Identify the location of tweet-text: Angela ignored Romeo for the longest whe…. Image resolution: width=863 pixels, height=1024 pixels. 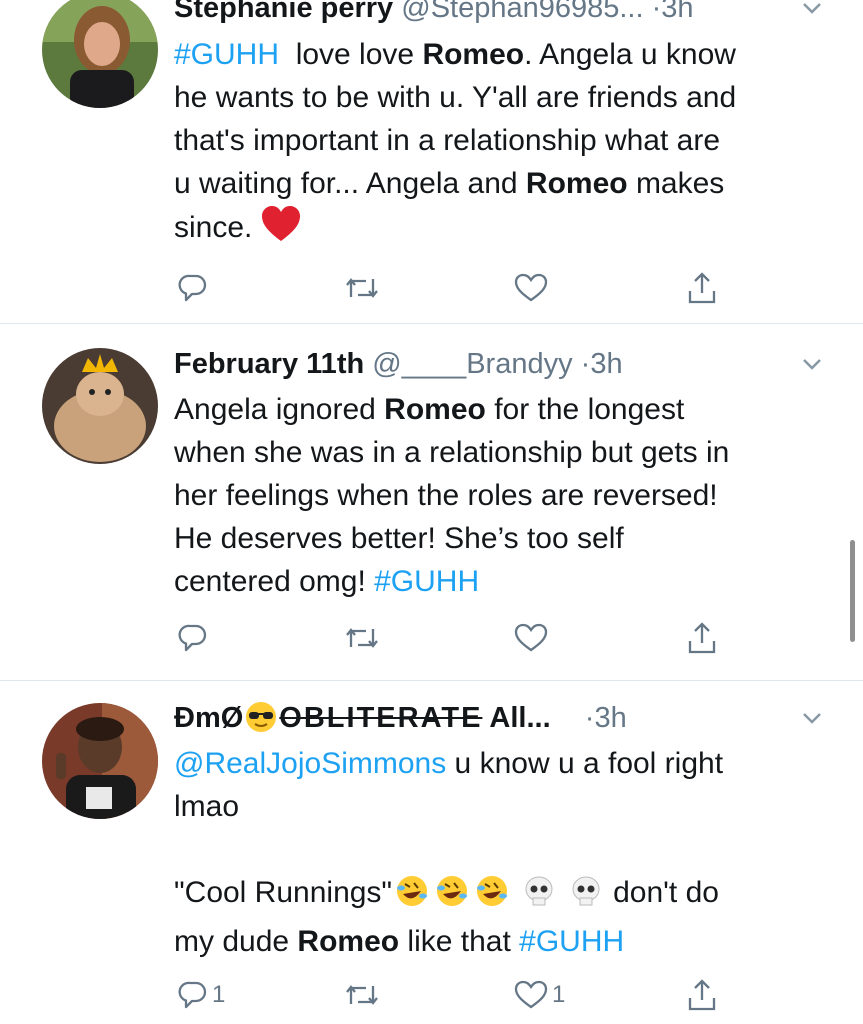
(452, 495).